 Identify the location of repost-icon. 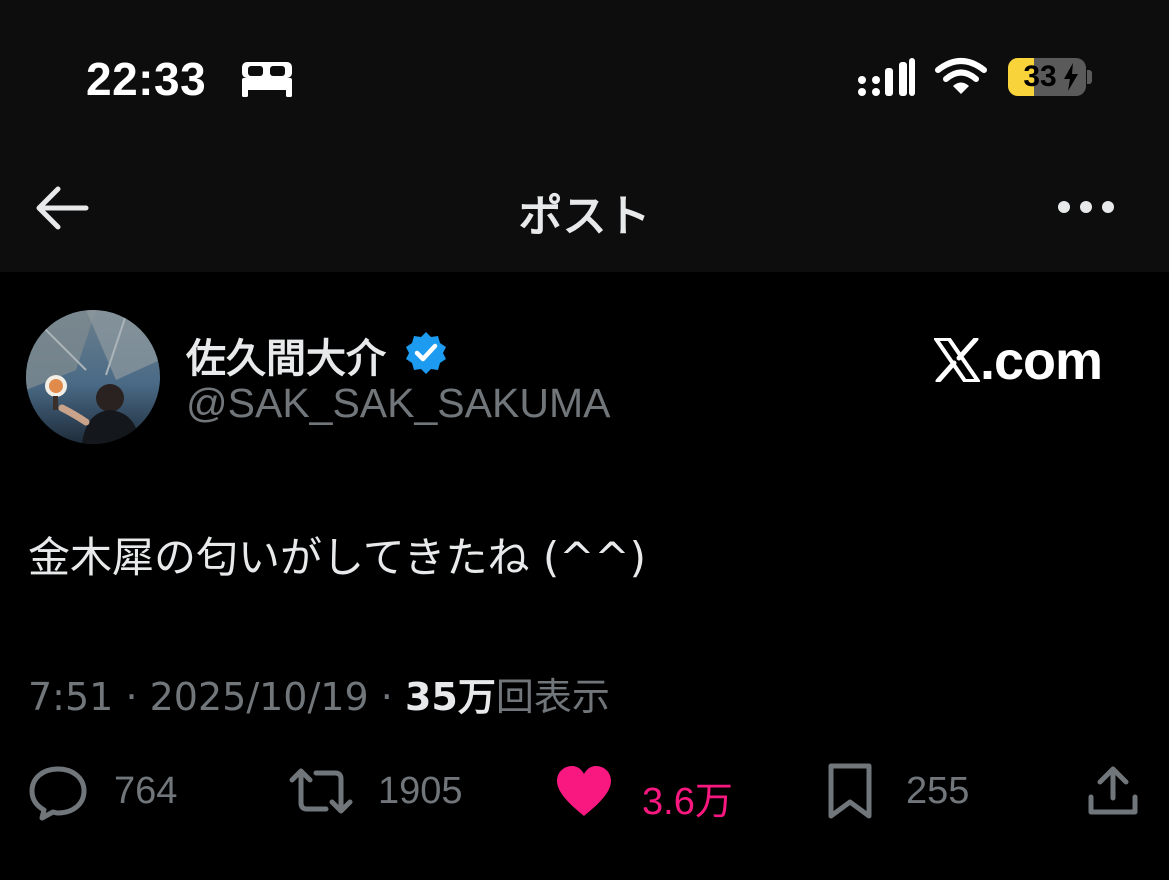
(321, 791).